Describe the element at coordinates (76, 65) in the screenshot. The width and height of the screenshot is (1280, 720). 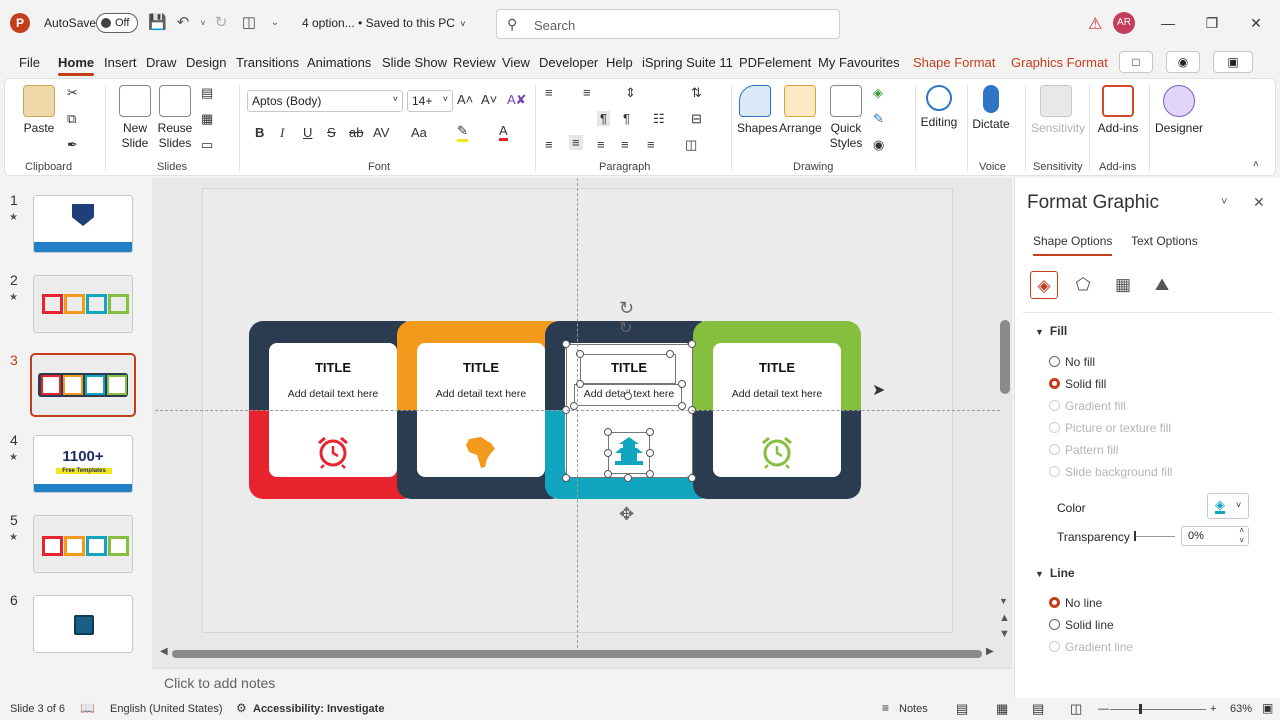
I see `tab-home: Home` at that location.